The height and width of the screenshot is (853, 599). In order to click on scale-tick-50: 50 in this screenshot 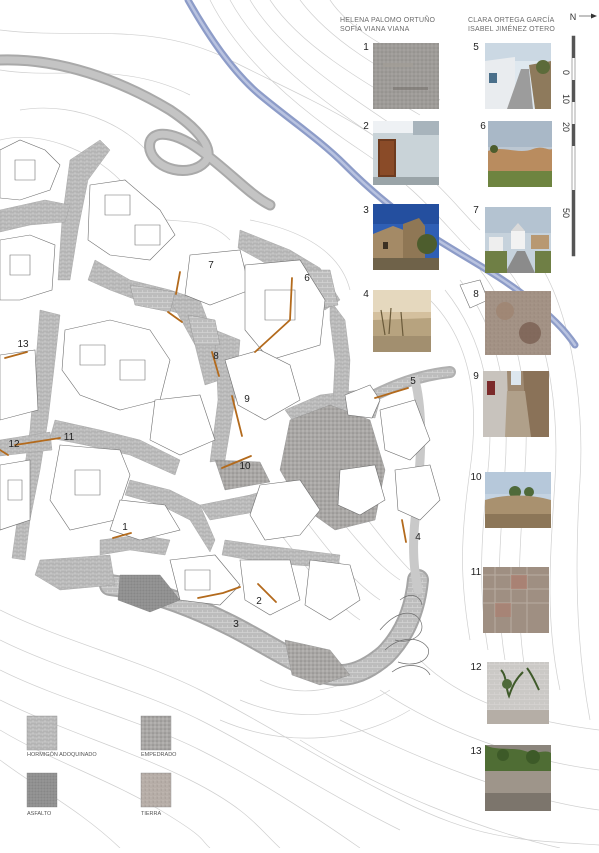, I will do `click(566, 213)`.